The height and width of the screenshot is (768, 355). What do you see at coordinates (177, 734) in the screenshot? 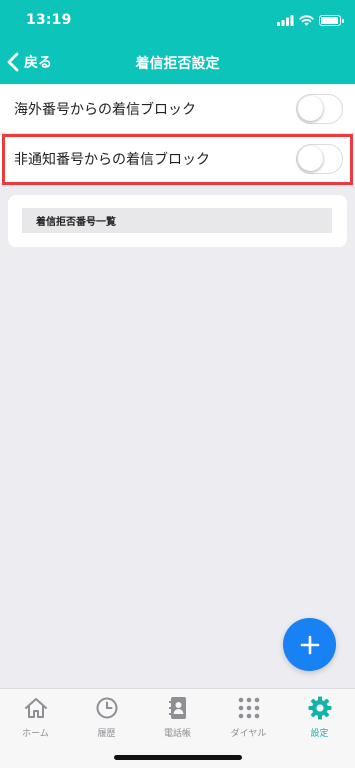
I see `tab-contacts-label: 電話帳` at bounding box center [177, 734].